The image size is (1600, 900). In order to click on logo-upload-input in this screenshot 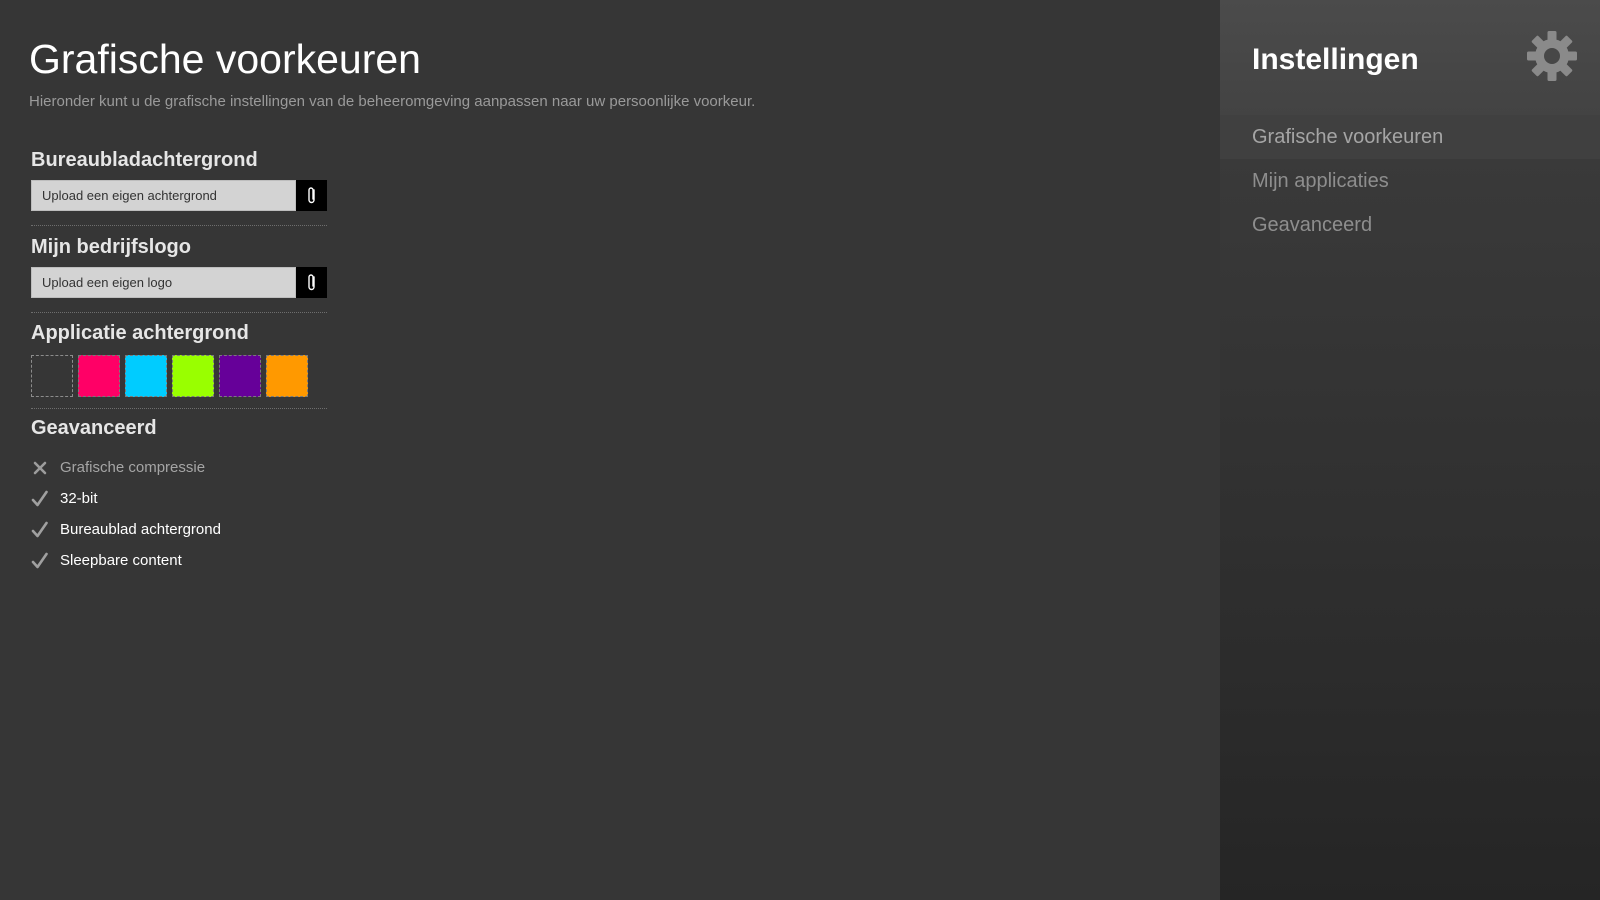, I will do `click(163, 282)`.